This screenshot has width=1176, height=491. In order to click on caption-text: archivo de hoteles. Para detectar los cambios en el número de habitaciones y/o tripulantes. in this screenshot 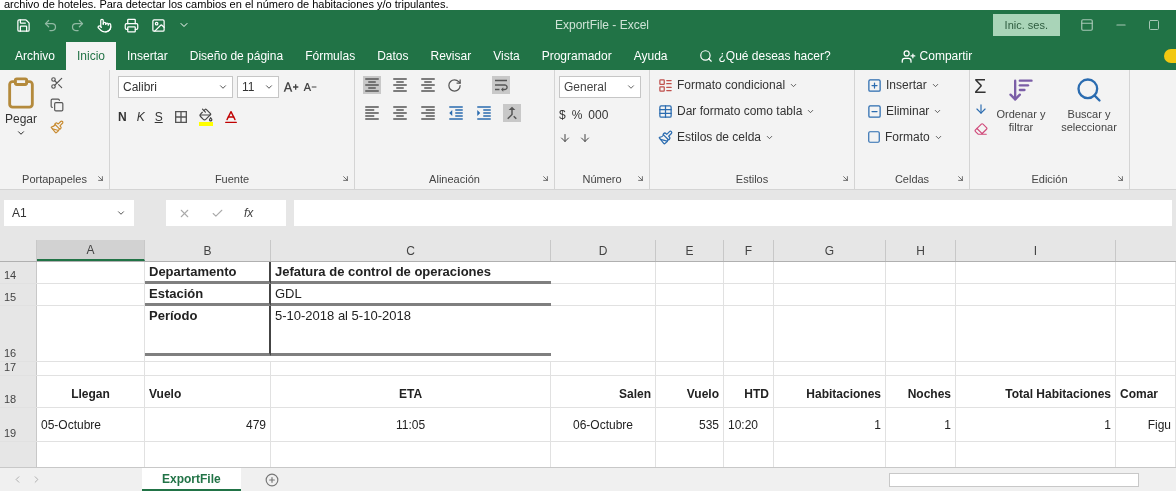, I will do `click(226, 5)`.